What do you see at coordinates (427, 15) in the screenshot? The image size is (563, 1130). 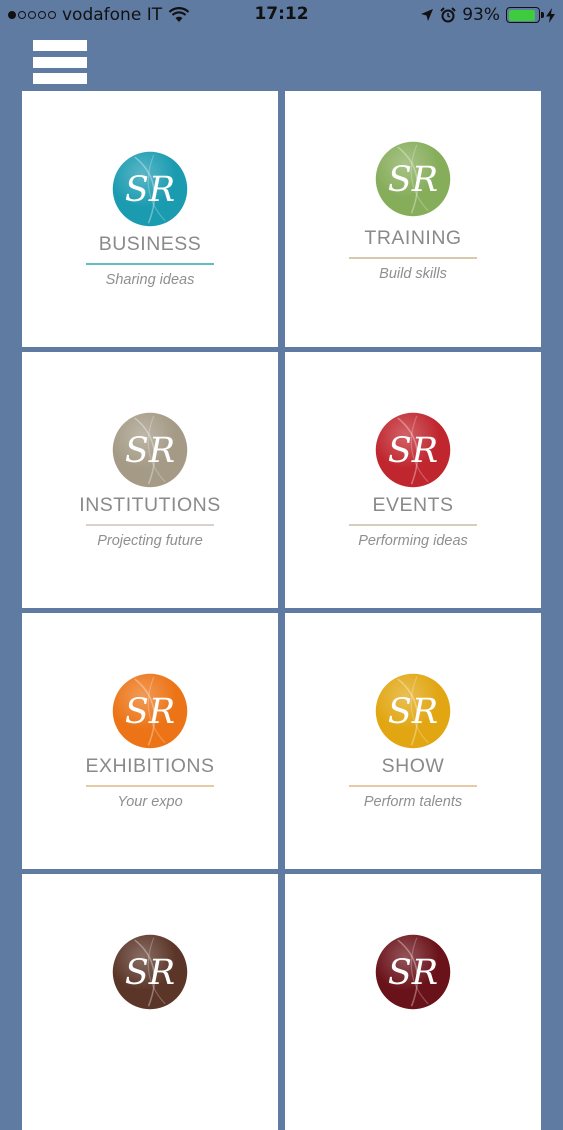 I see `location-arrow-icon` at bounding box center [427, 15].